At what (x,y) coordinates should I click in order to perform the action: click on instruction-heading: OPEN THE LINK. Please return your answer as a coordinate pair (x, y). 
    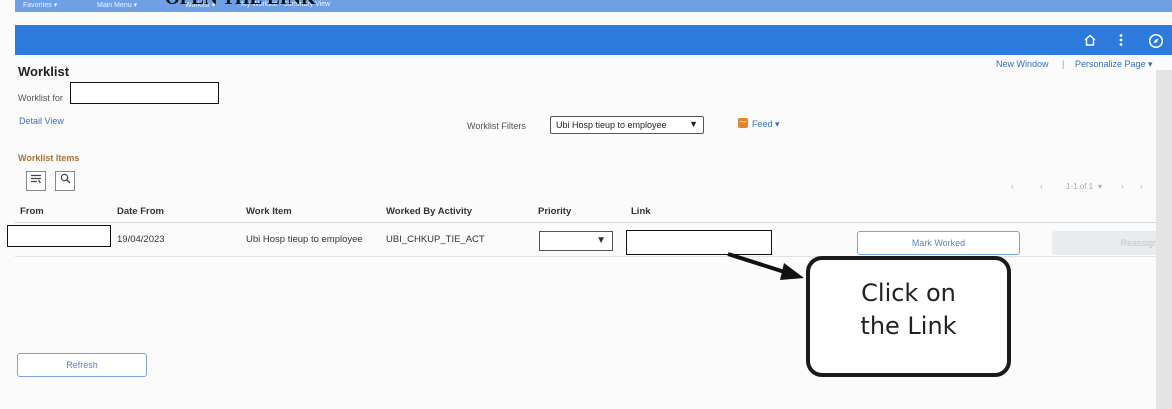
    Looking at the image, I should click on (240, 5).